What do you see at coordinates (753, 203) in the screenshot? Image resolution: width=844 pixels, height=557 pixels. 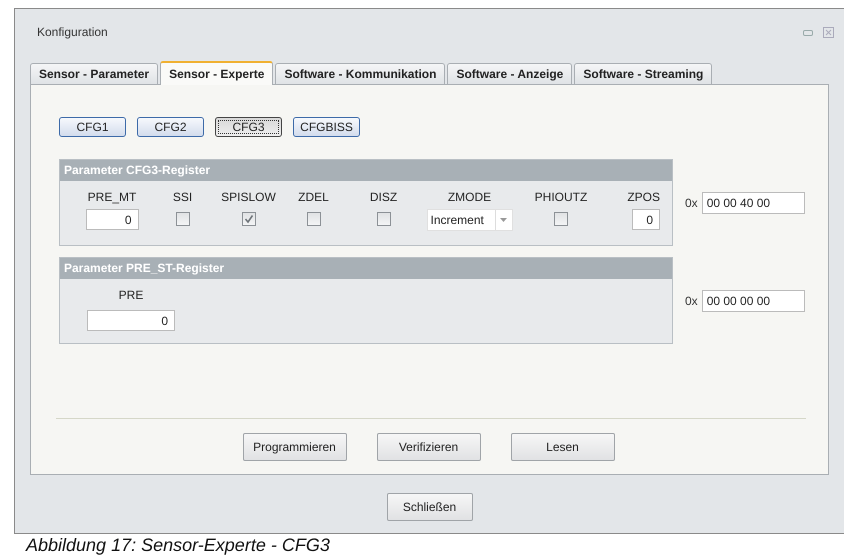 I see `hex-field: 00 00 40 00` at bounding box center [753, 203].